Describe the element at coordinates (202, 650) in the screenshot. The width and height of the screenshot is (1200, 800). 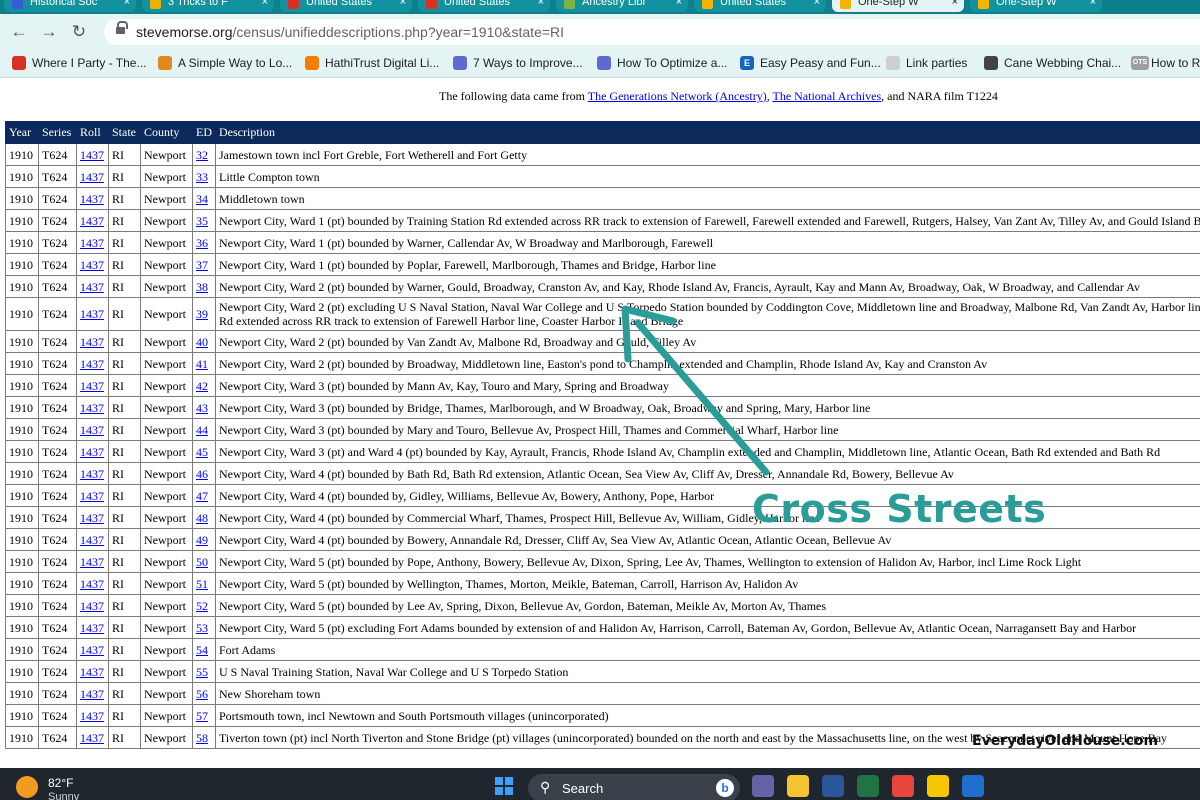
I see `ed-link: 54` at that location.